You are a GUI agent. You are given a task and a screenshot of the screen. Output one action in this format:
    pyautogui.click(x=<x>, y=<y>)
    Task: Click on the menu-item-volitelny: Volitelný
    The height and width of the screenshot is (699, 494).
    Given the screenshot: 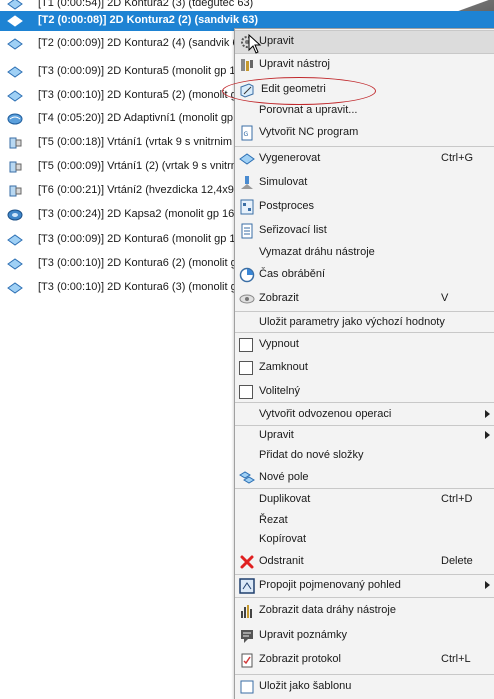 What is the action you would take?
    pyautogui.click(x=364, y=392)
    